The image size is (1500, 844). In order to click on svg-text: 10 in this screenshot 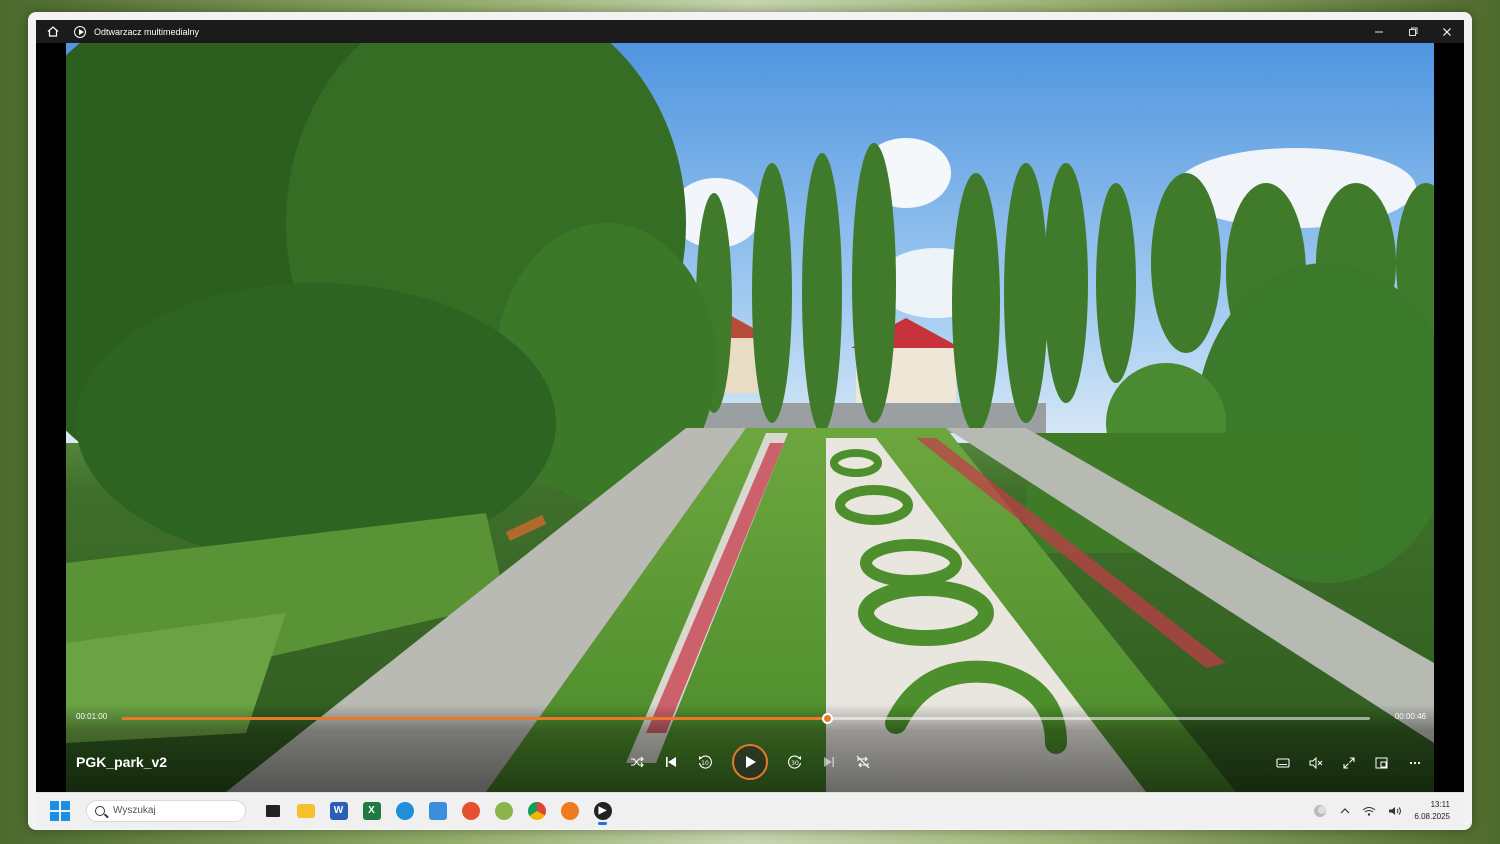, I will do `click(705, 763)`.